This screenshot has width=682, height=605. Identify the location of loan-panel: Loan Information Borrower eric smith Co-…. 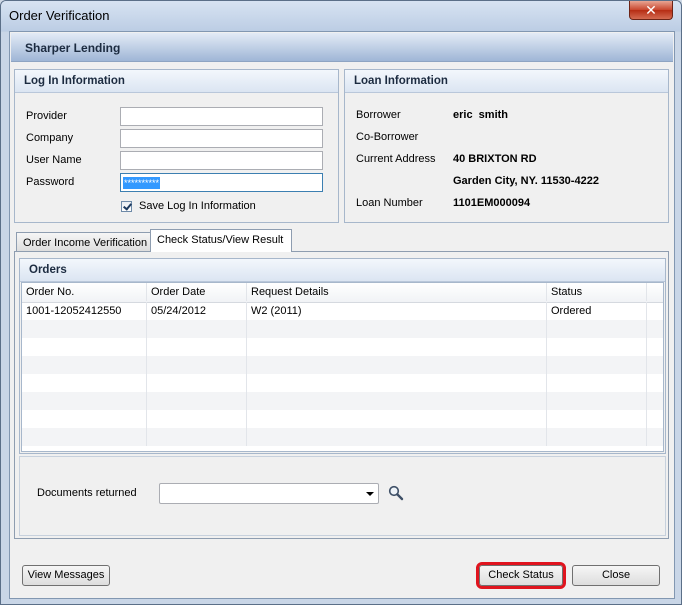
(506, 146).